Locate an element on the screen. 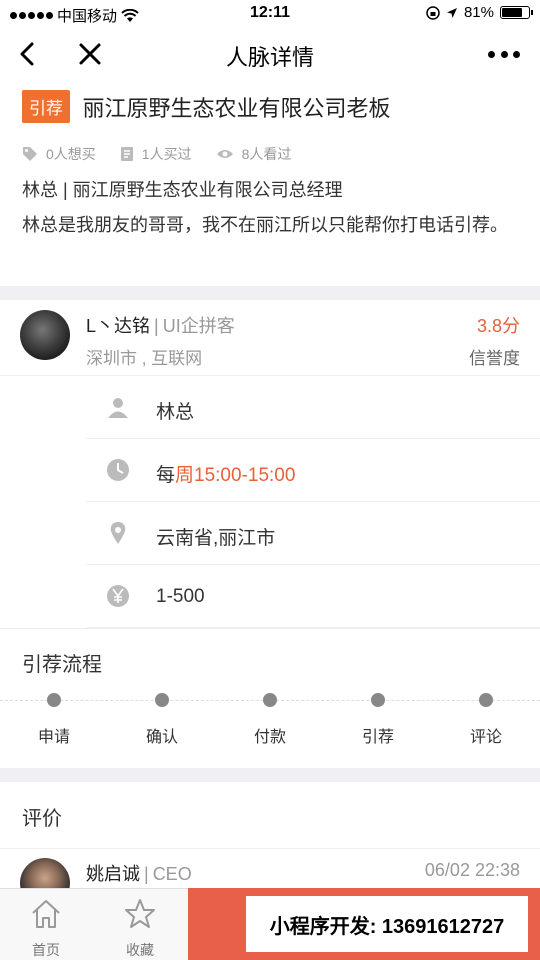 This screenshot has height=960, width=540. more-icon is located at coordinates (504, 54).